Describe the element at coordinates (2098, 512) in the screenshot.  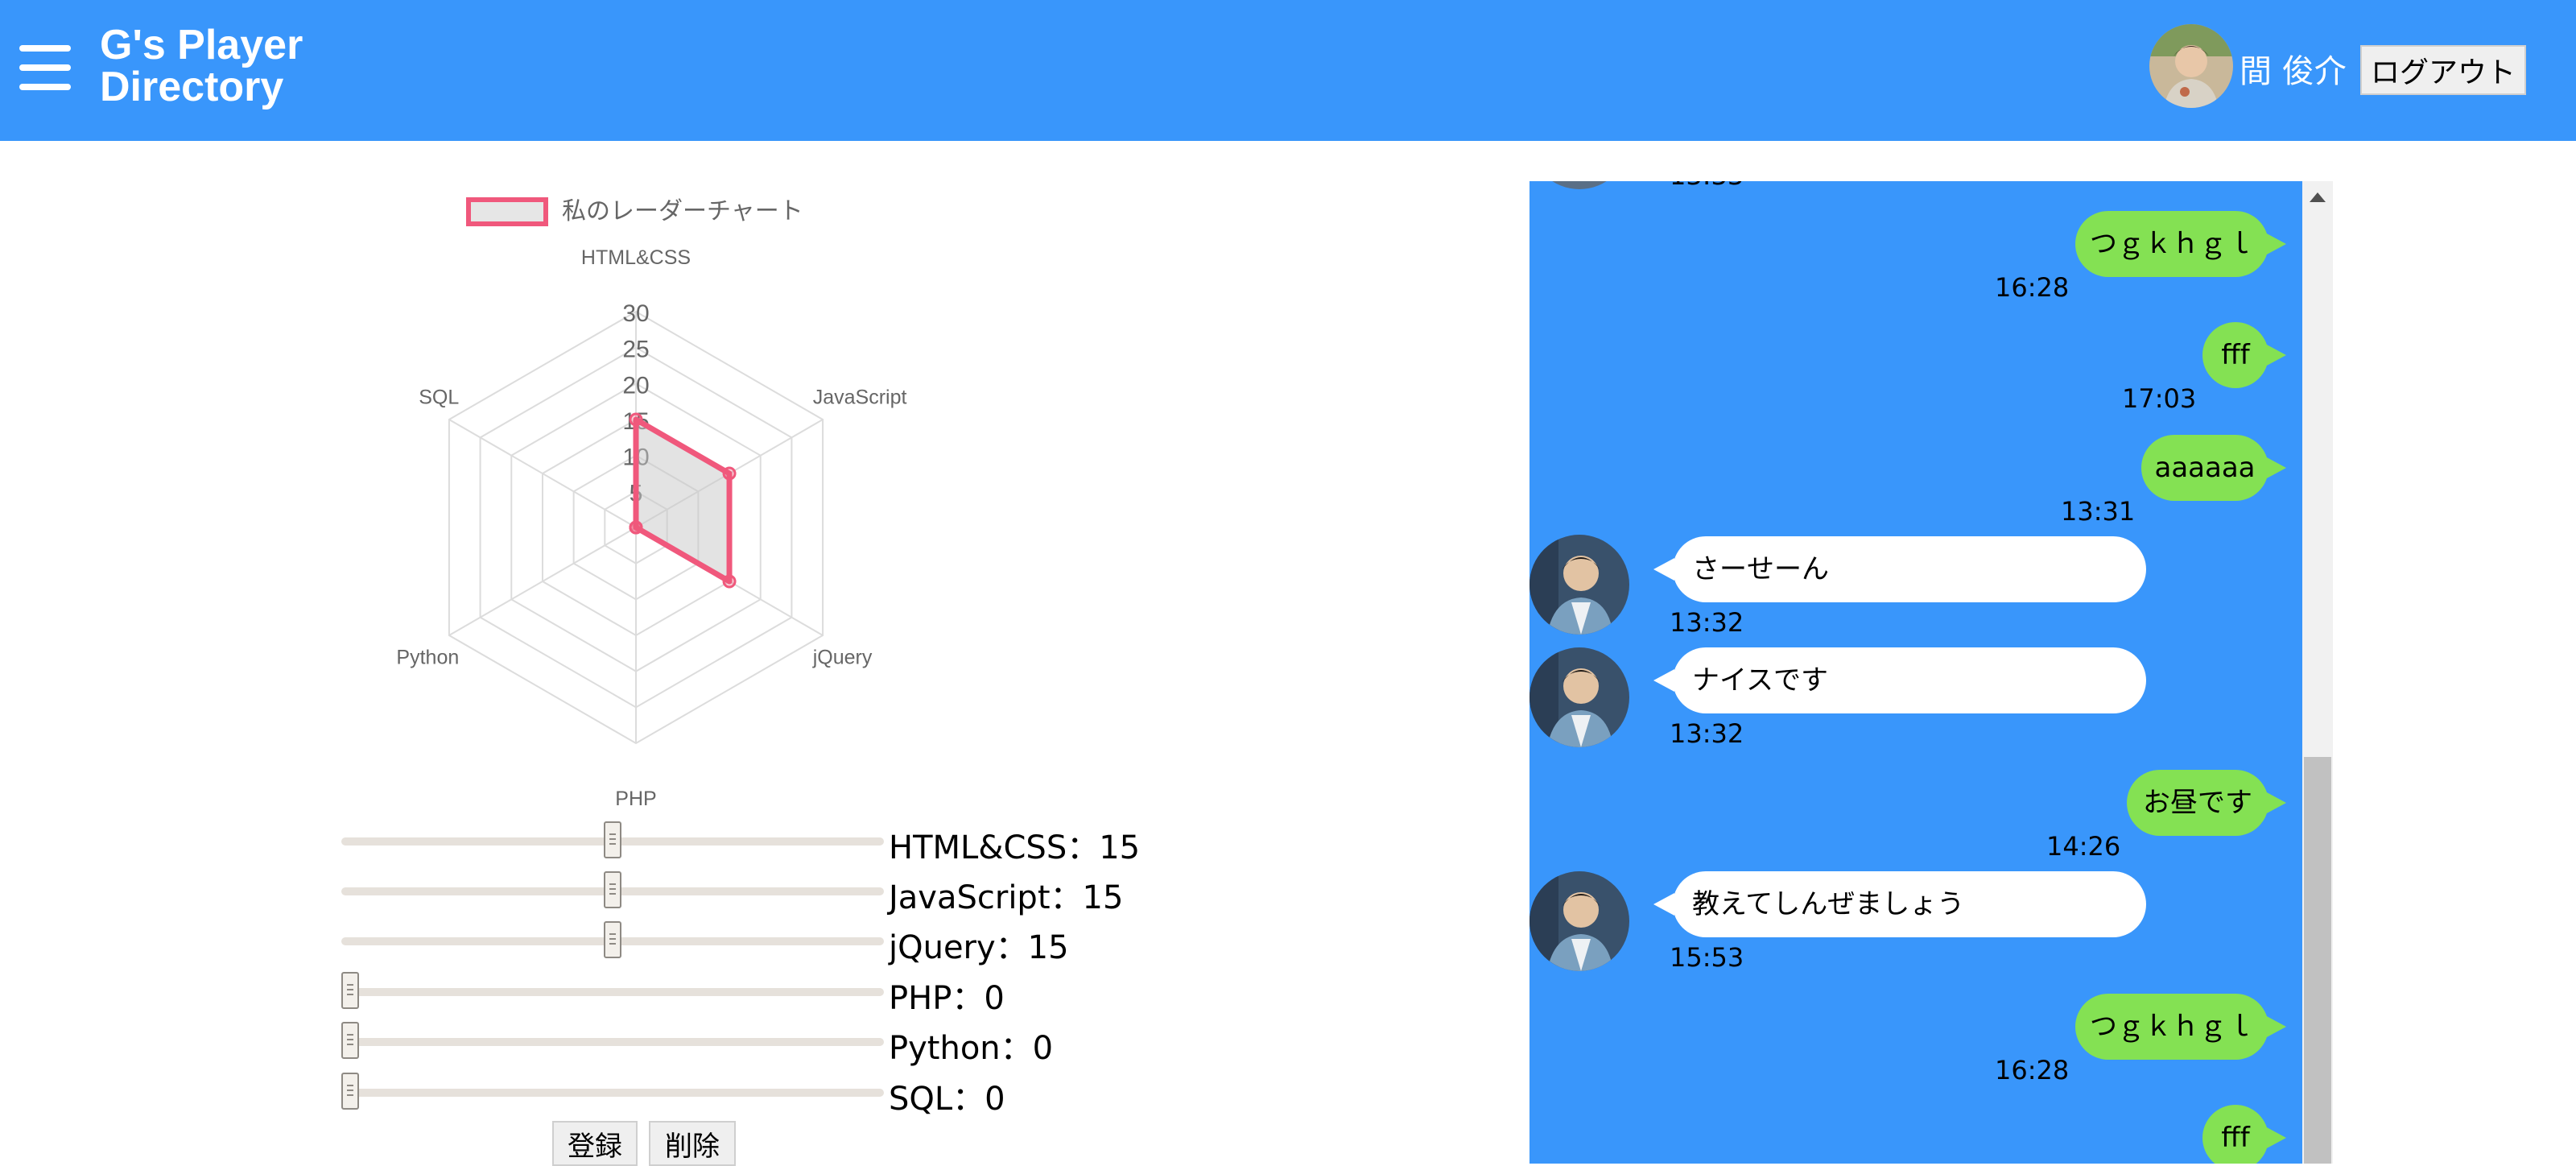
I see `message-time: 13:31` at that location.